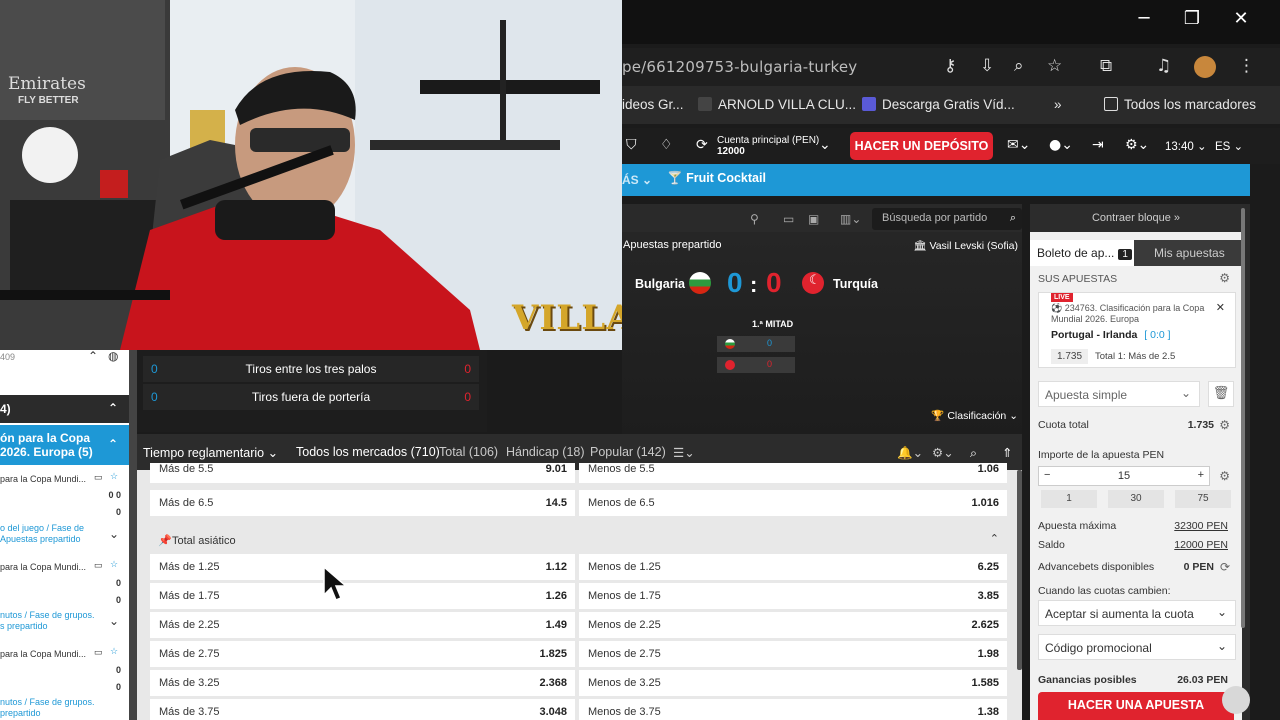 This screenshot has height=720, width=1280. I want to click on match-search-input: Búsqueda por partido ⌕, so click(947, 219).